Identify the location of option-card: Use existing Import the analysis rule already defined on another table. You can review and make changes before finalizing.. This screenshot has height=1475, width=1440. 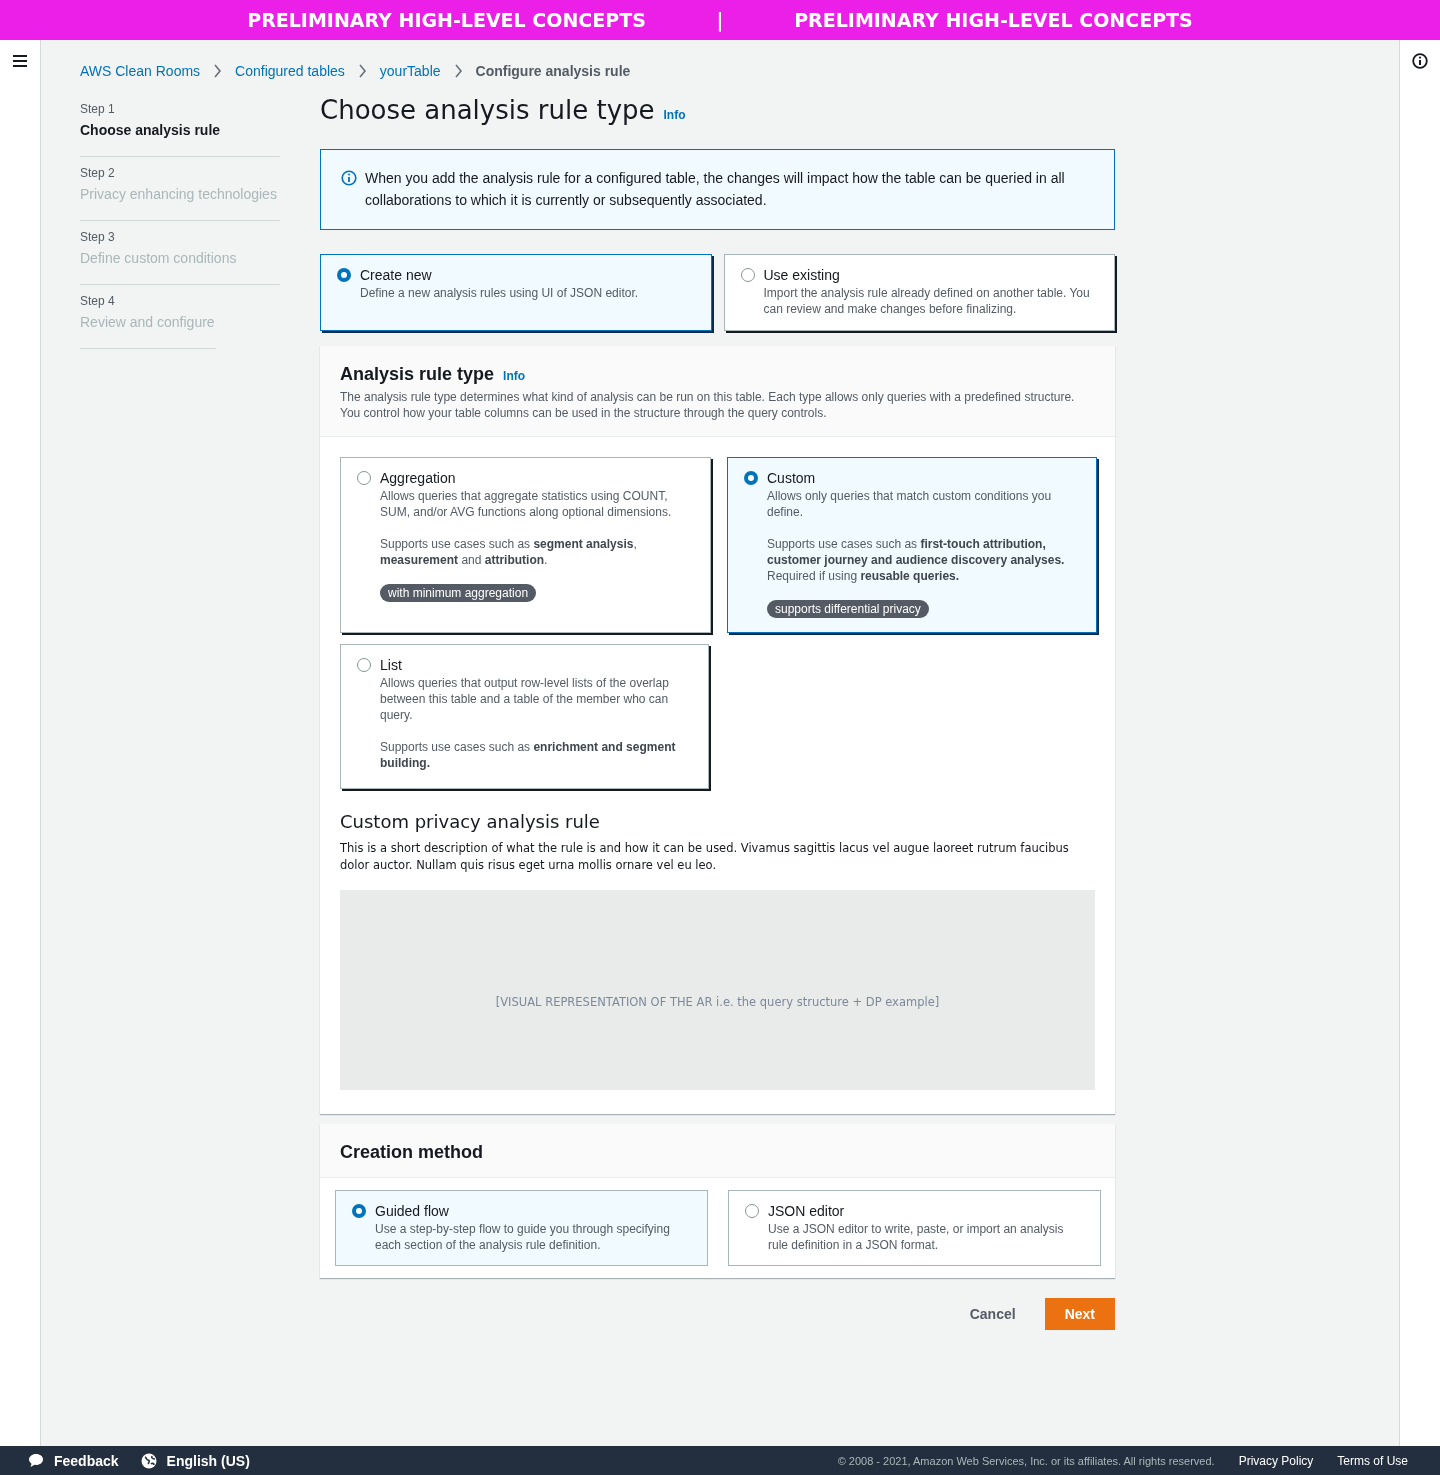
(919, 292).